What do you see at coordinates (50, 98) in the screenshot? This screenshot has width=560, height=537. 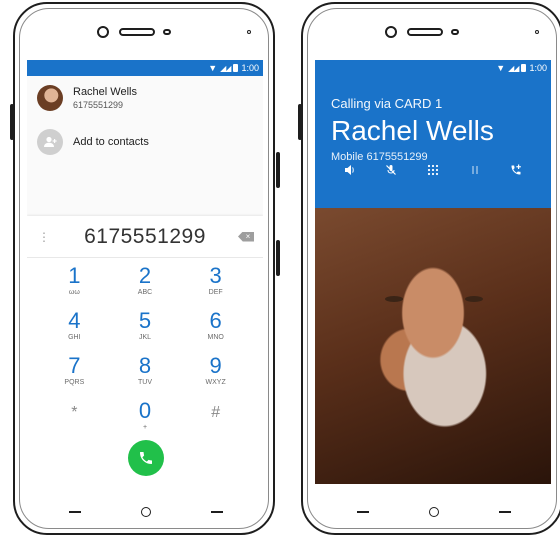 I see `avatar` at bounding box center [50, 98].